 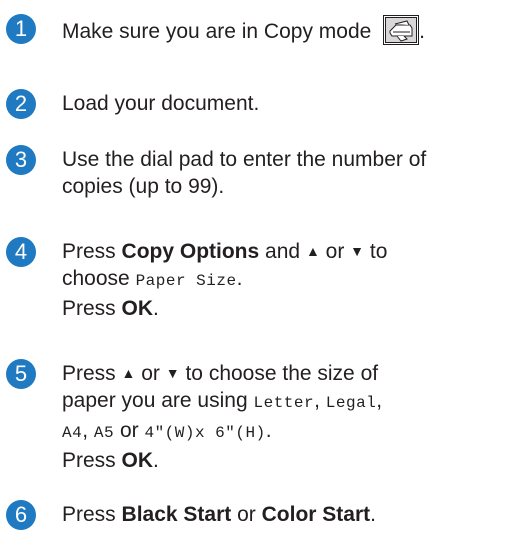 I want to click on step-4-to: to, so click(x=378, y=251).